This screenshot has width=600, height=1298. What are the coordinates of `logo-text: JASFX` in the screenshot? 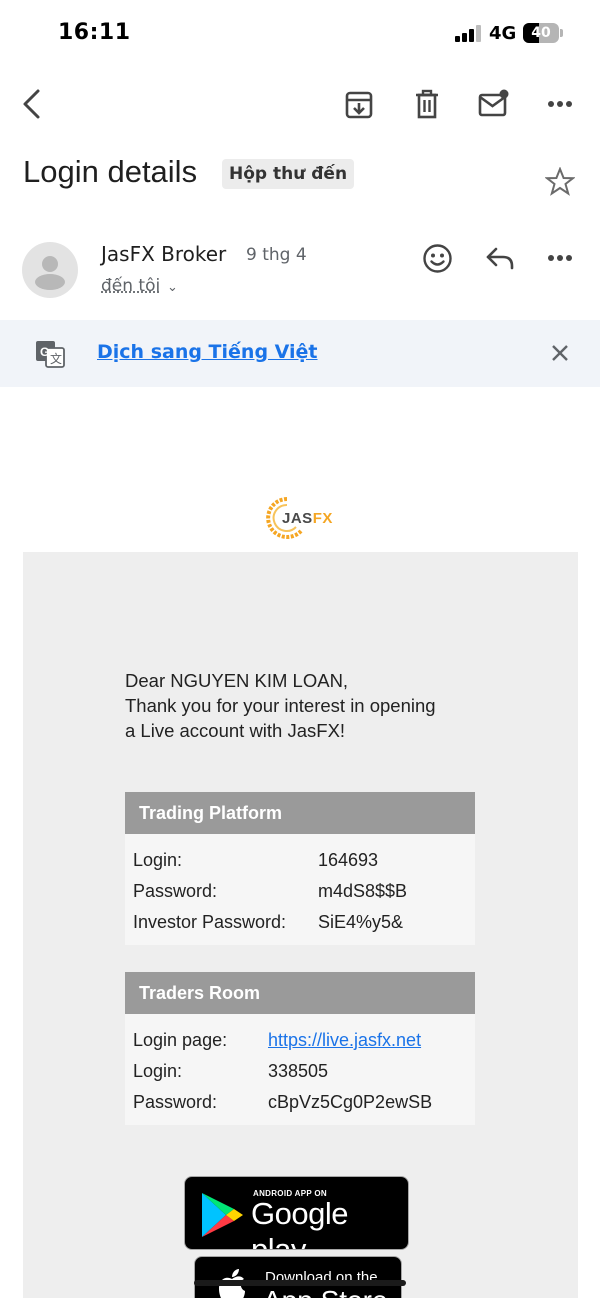 It's located at (307, 518).